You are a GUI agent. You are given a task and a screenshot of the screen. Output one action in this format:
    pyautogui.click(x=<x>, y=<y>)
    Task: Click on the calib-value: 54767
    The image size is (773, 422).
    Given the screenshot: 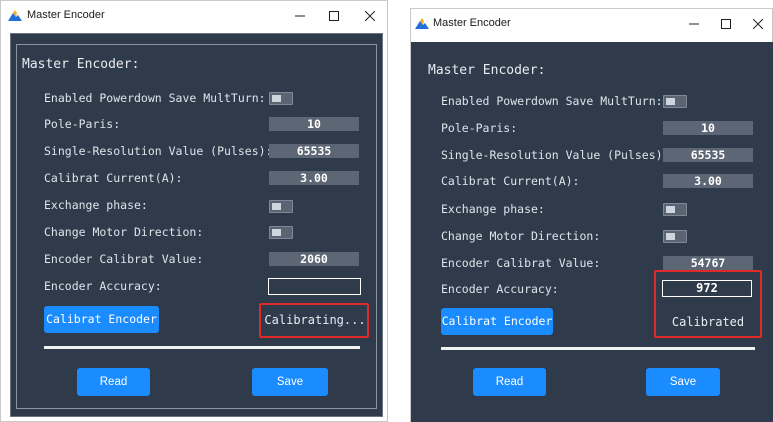 What is the action you would take?
    pyautogui.click(x=708, y=263)
    